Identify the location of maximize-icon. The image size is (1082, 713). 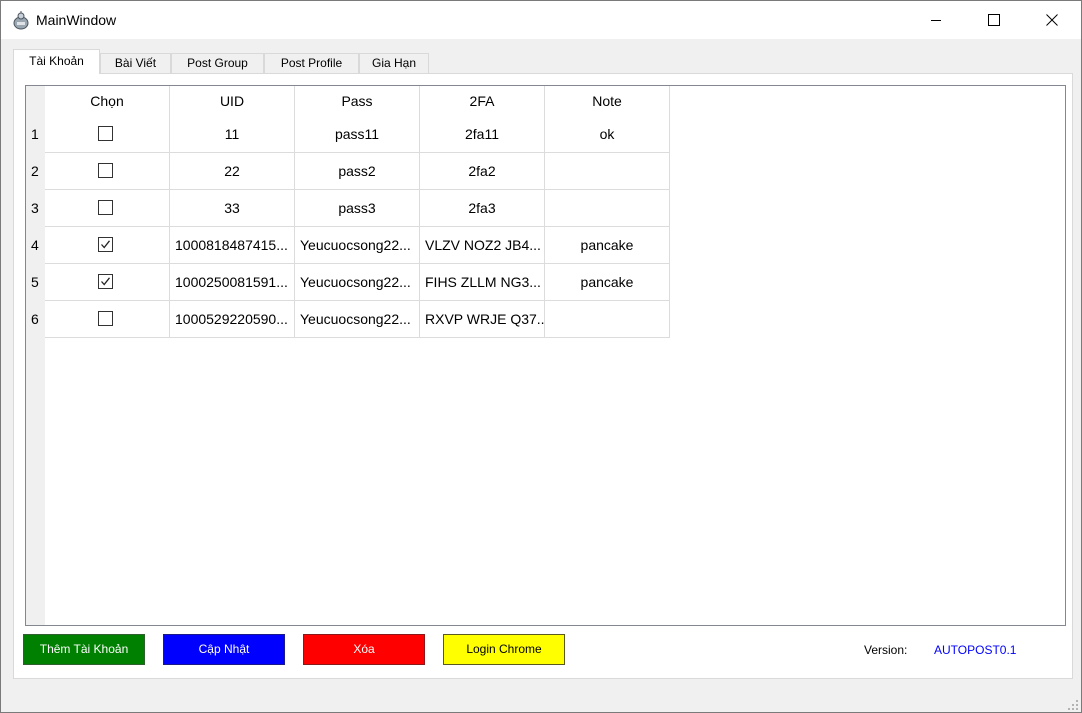
(994, 20).